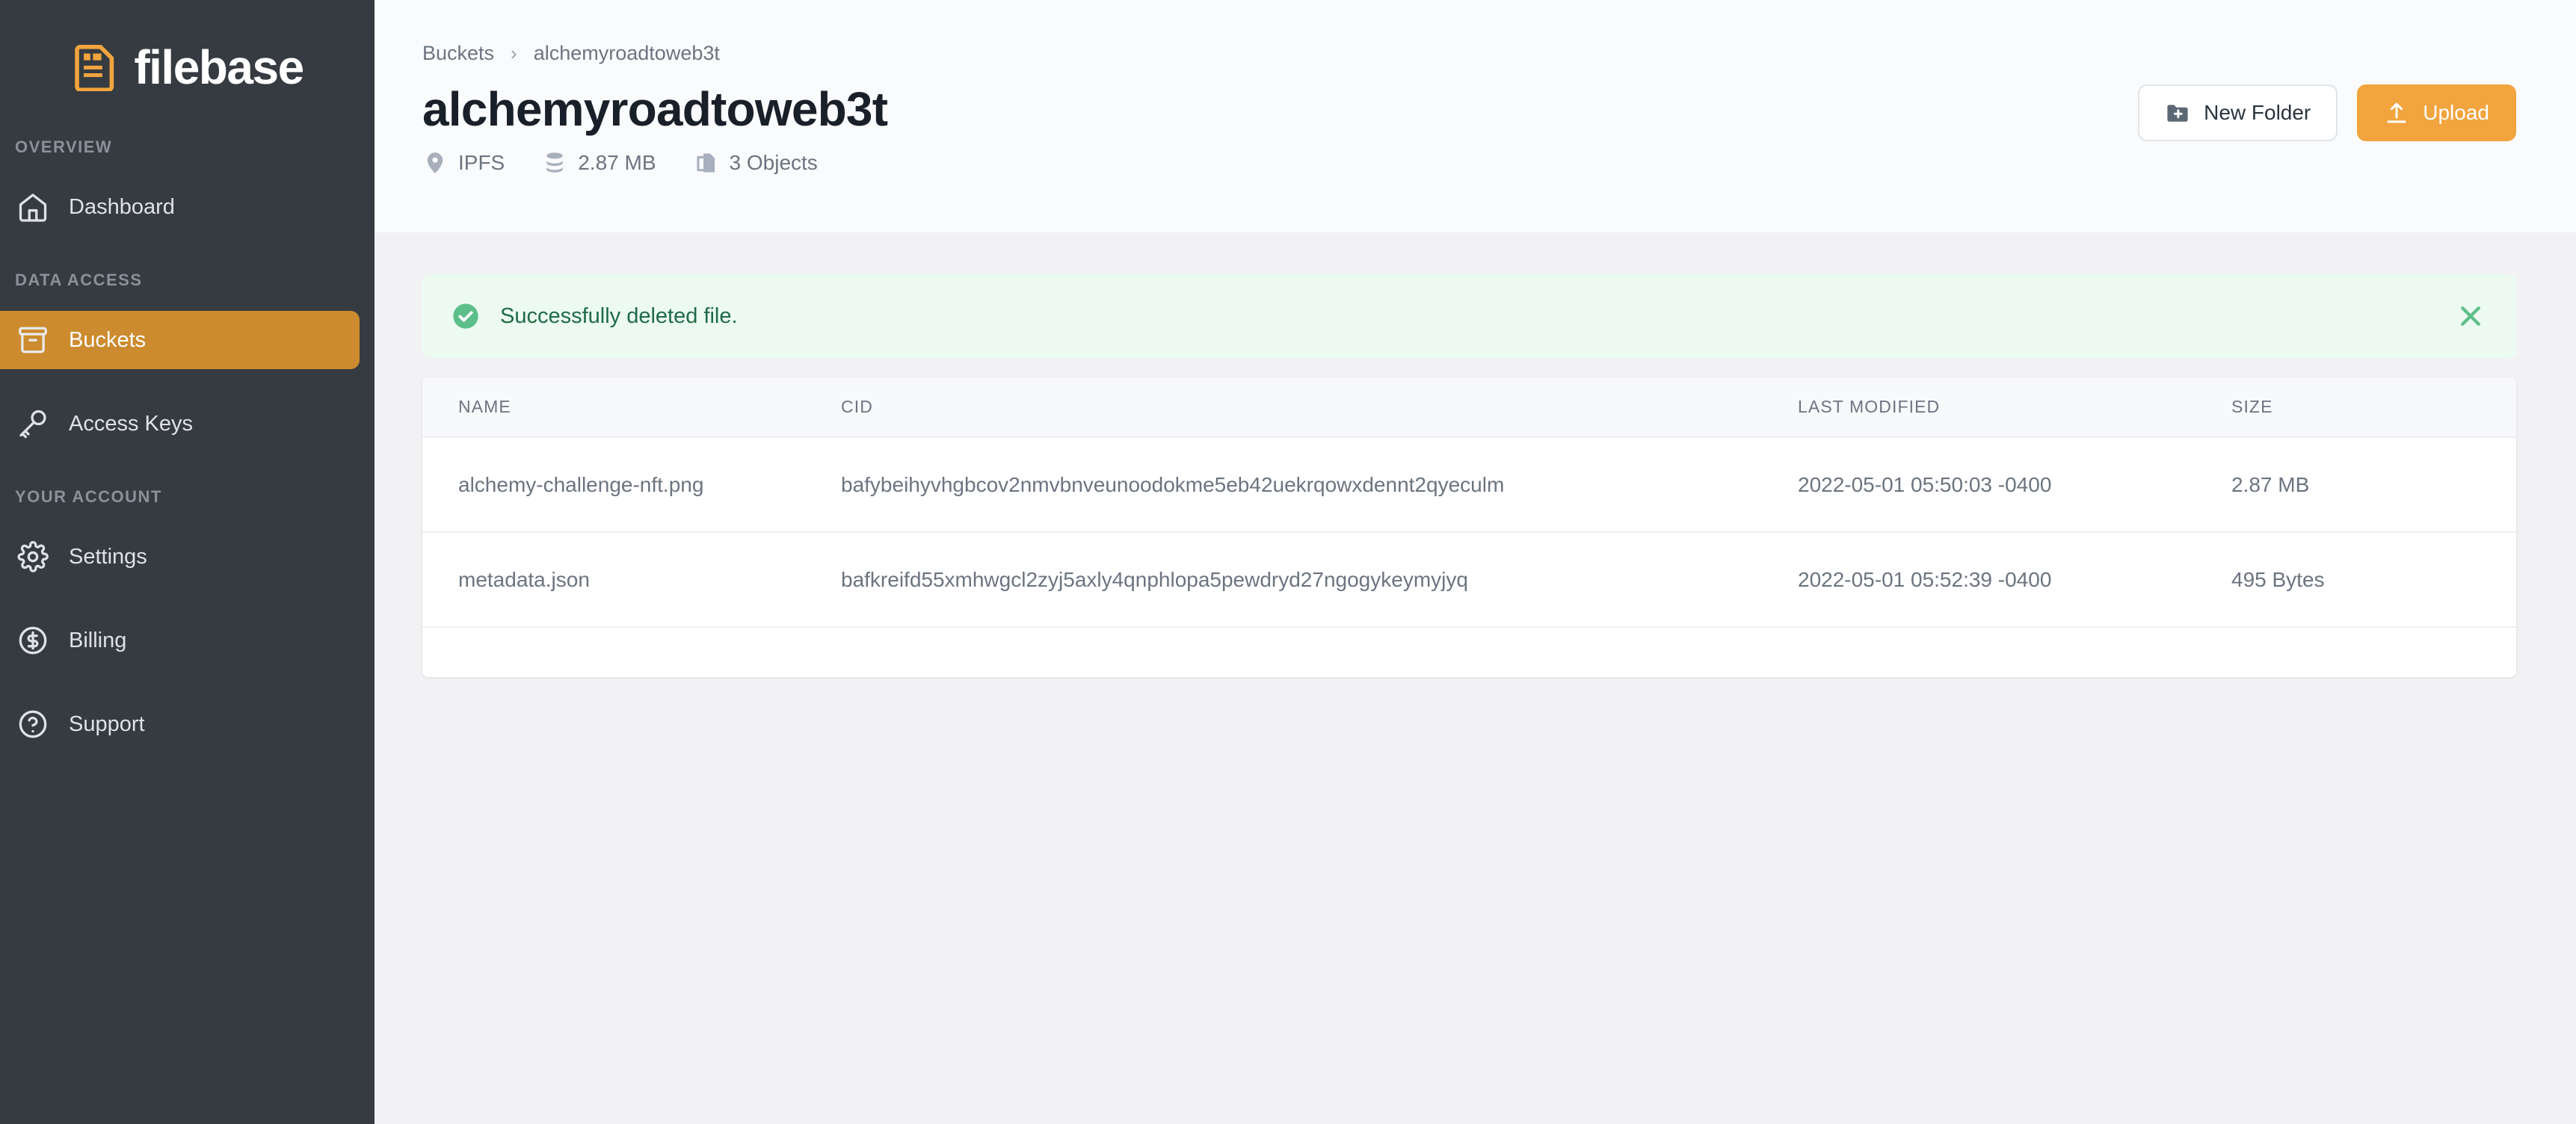 This screenshot has height=1124, width=2576. Describe the element at coordinates (2177, 113) in the screenshot. I see `folder-plus-icon` at that location.